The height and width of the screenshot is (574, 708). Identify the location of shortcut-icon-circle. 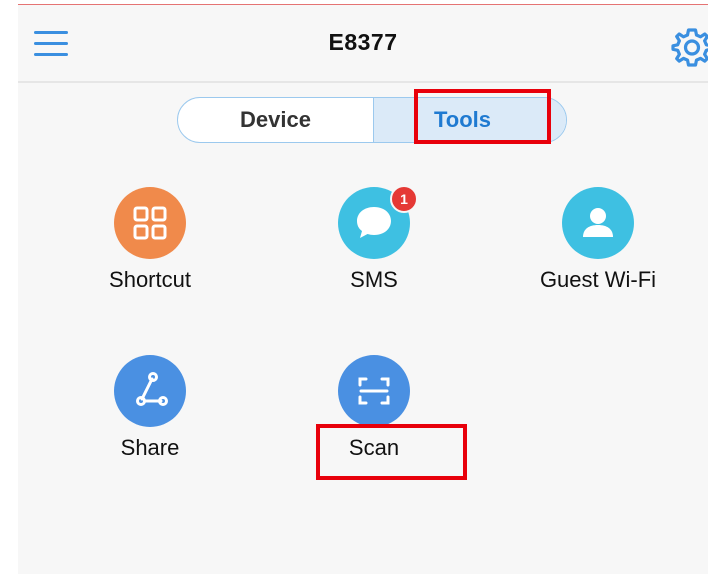
(150, 223).